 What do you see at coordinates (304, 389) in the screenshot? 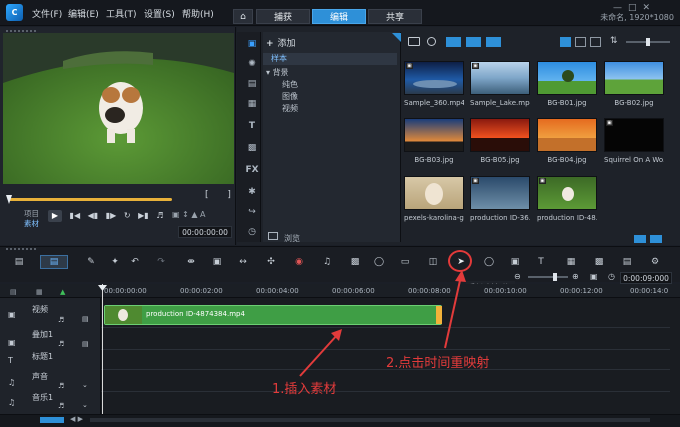
I see `annotation-step1: 1.插入素材` at bounding box center [304, 389].